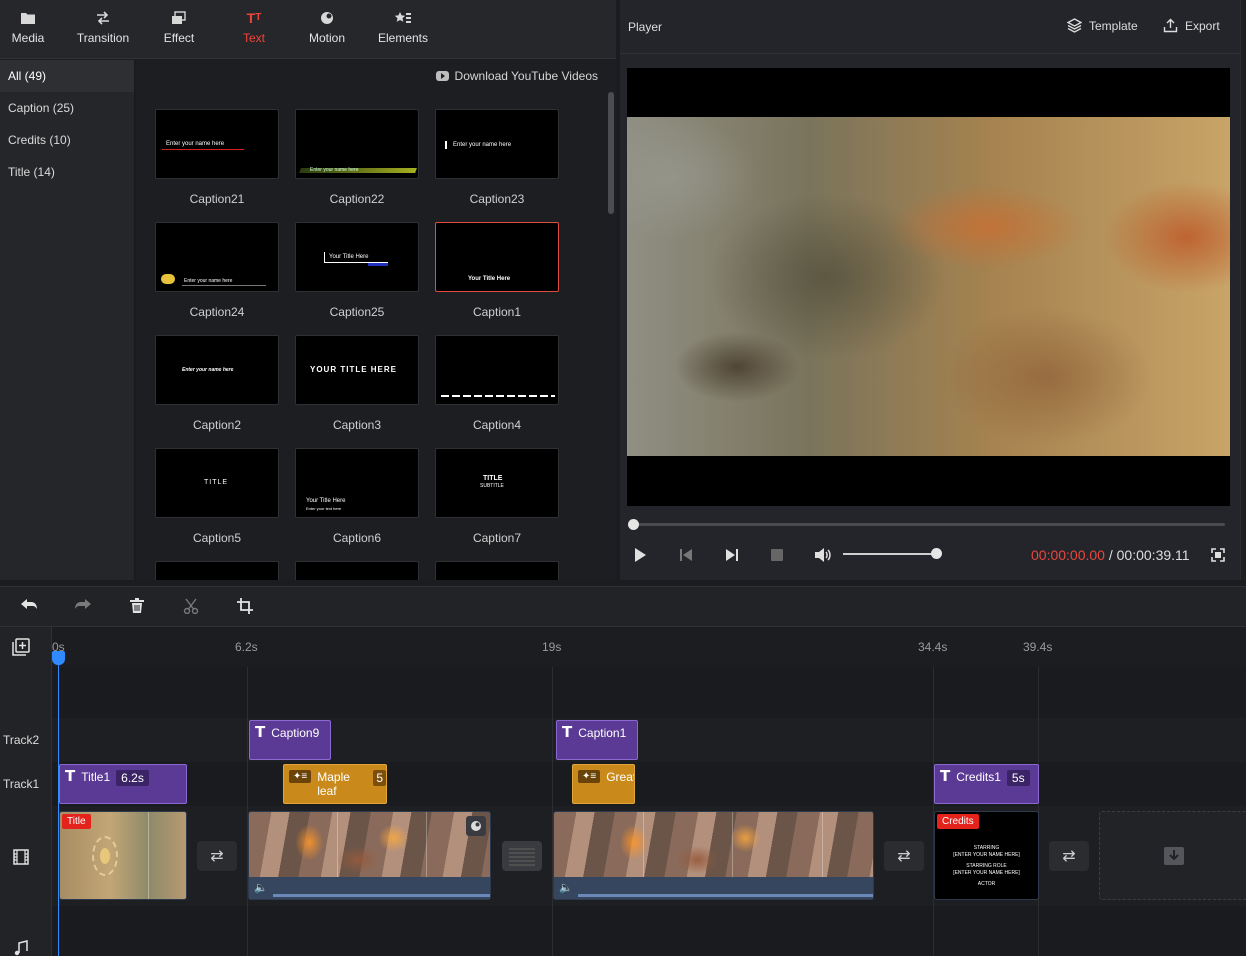 This screenshot has width=1246, height=956. I want to click on volume-button, so click(823, 556).